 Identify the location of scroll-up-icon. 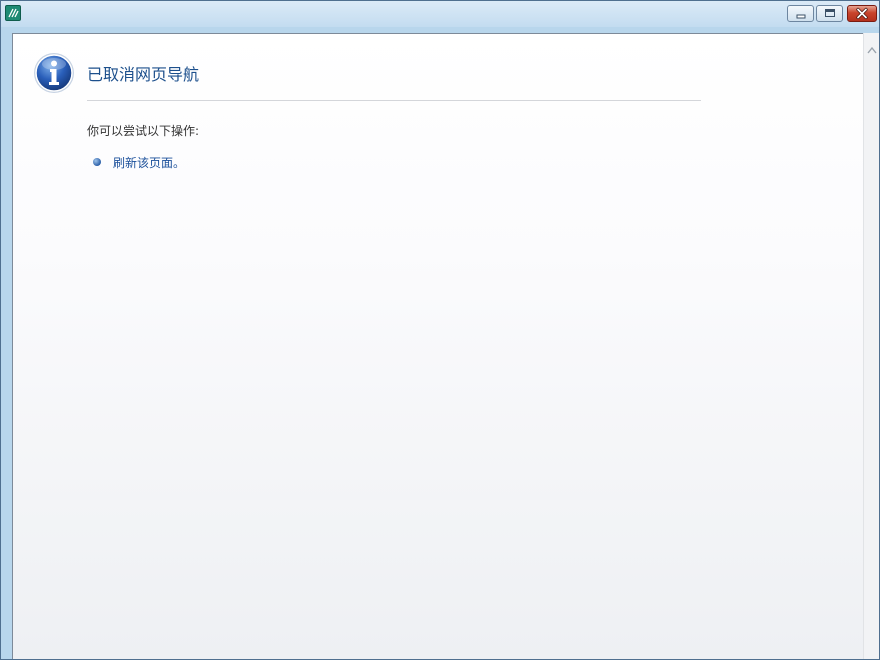
(872, 50).